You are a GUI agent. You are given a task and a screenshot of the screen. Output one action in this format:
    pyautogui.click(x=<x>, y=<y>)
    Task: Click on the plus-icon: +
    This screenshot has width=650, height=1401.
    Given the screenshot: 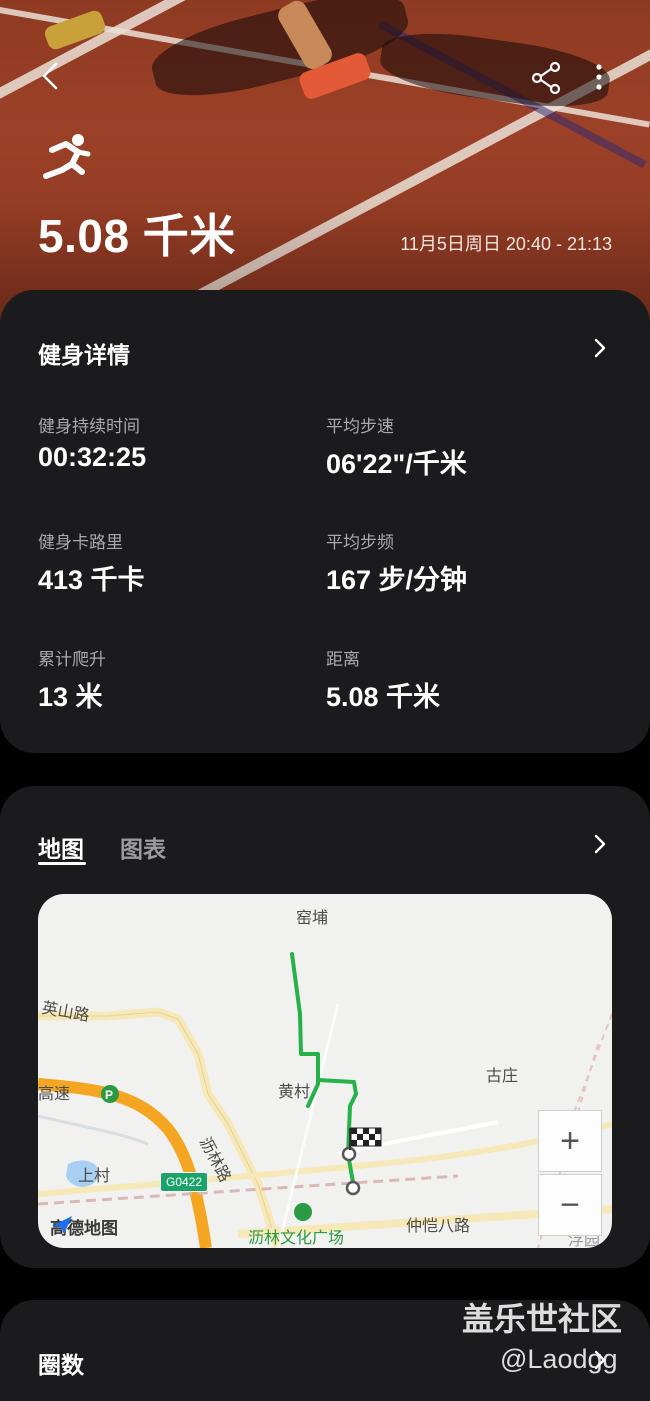 What is the action you would take?
    pyautogui.click(x=570, y=1141)
    